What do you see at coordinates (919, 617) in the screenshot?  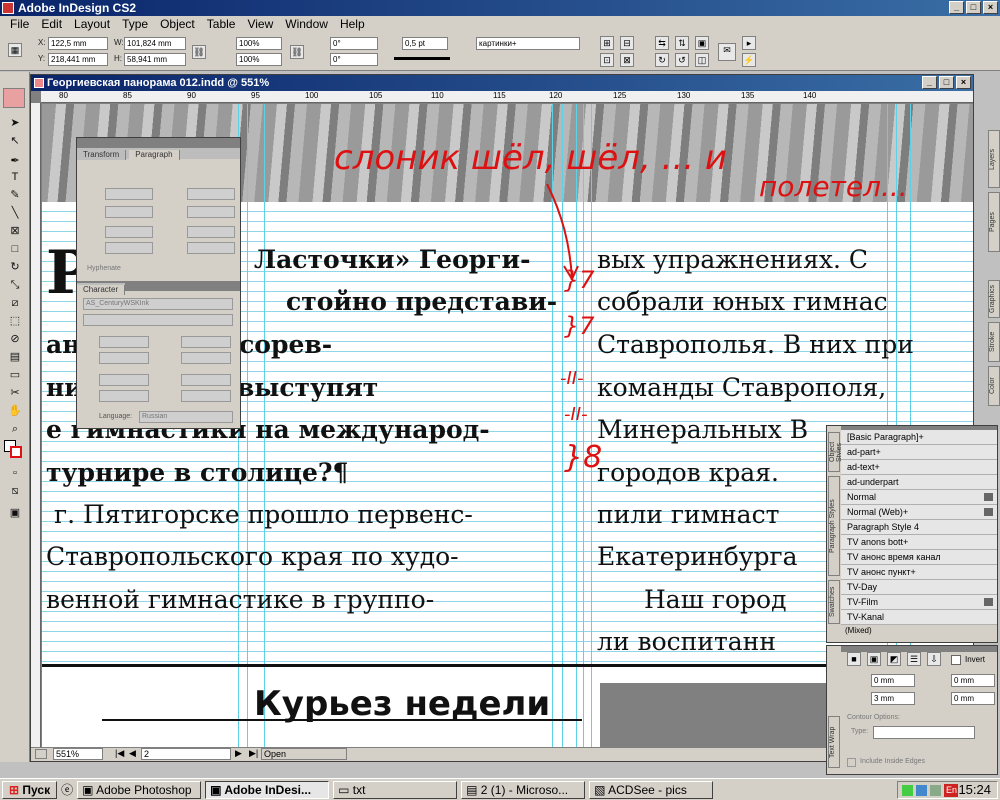 I see `style-item: TV-Kanal` at bounding box center [919, 617].